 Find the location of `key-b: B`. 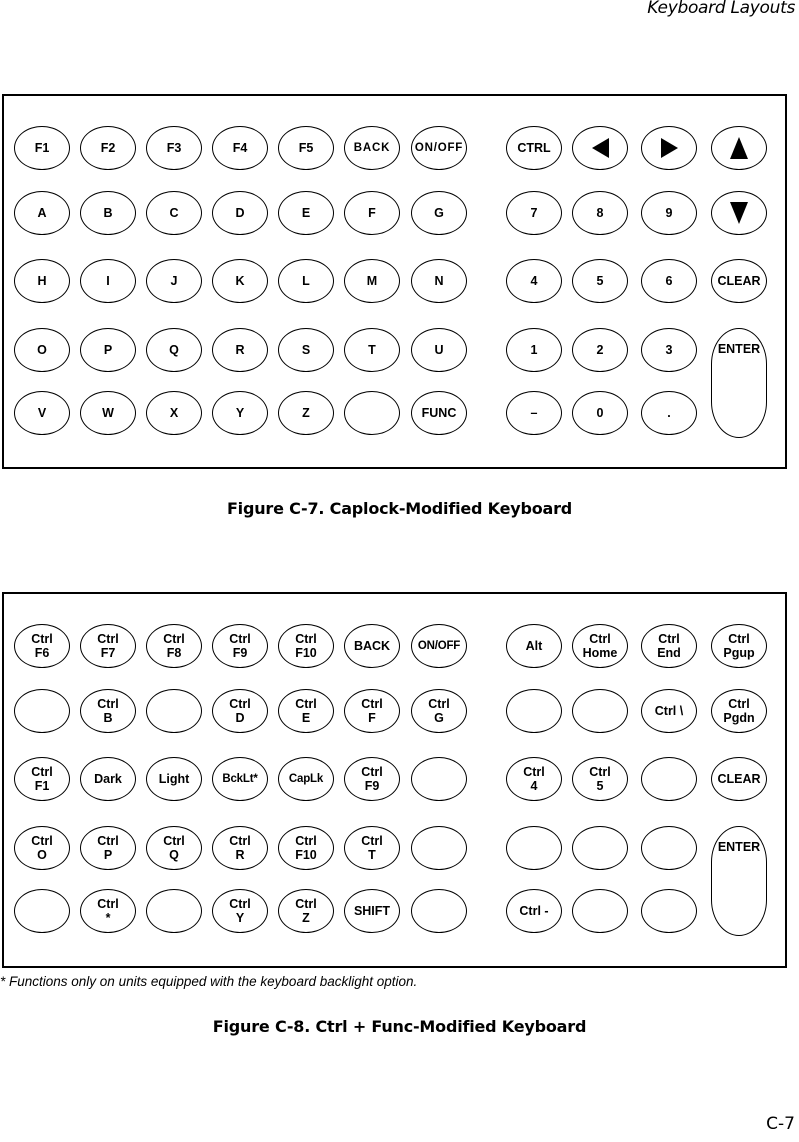

key-b: B is located at coordinates (108, 213).